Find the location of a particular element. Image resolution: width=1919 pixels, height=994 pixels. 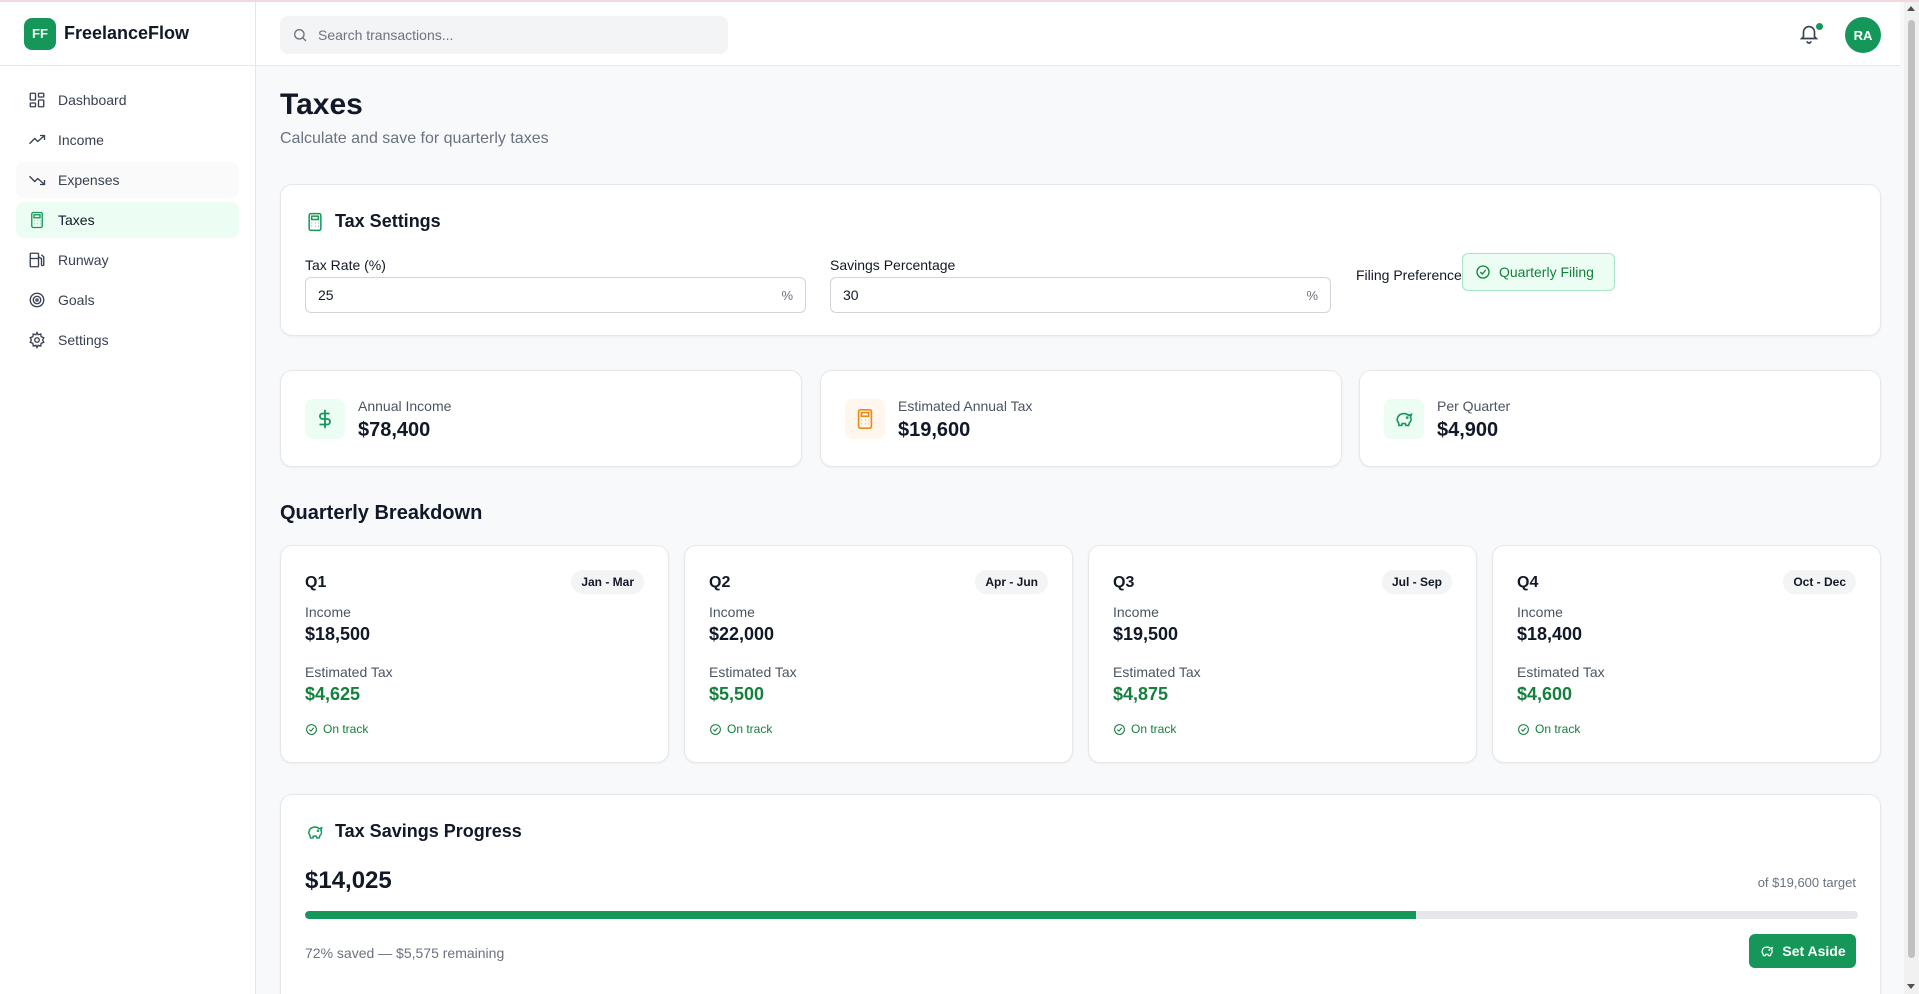

quarter-income: $22,000 is located at coordinates (742, 634).